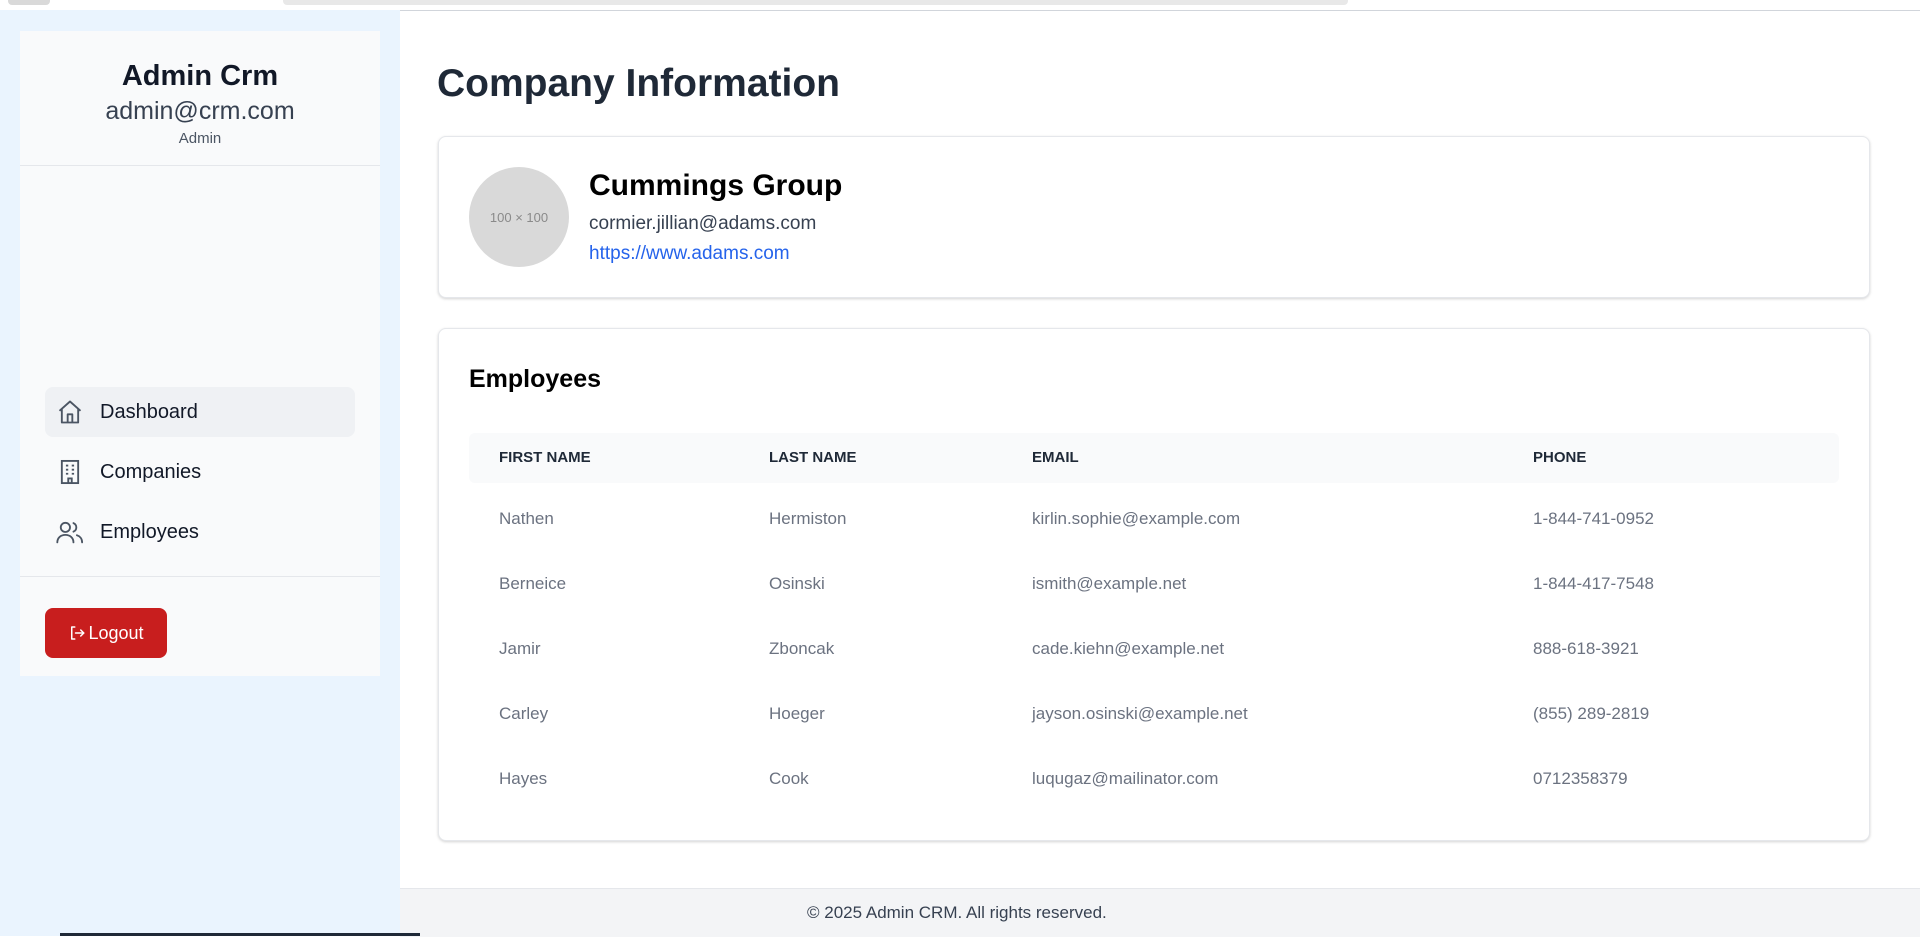 The image size is (1920, 937). Describe the element at coordinates (149, 531) in the screenshot. I see `sidebar-item-label: Employees` at that location.